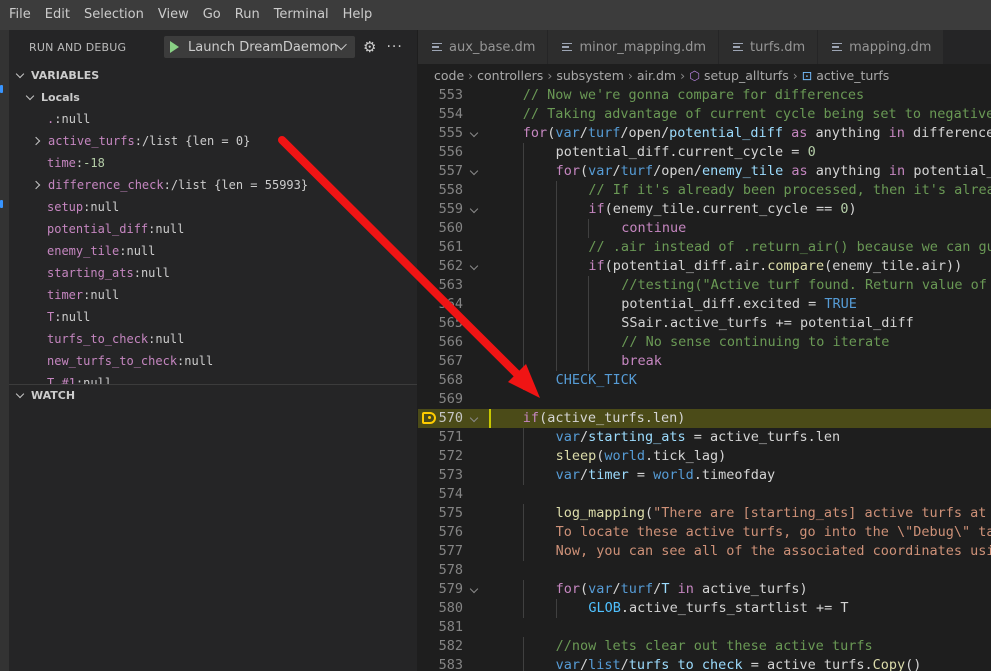 The image size is (991, 671). I want to click on line-number: 562, so click(440, 266).